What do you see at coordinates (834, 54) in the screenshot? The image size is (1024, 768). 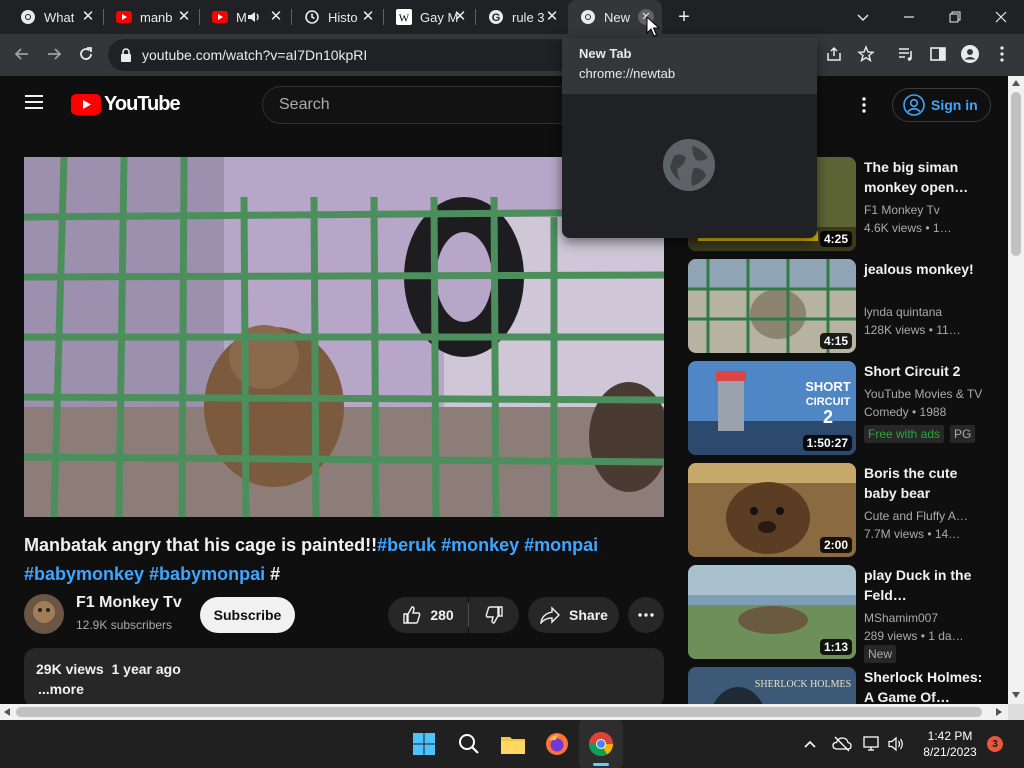 I see `share-page-icon` at bounding box center [834, 54].